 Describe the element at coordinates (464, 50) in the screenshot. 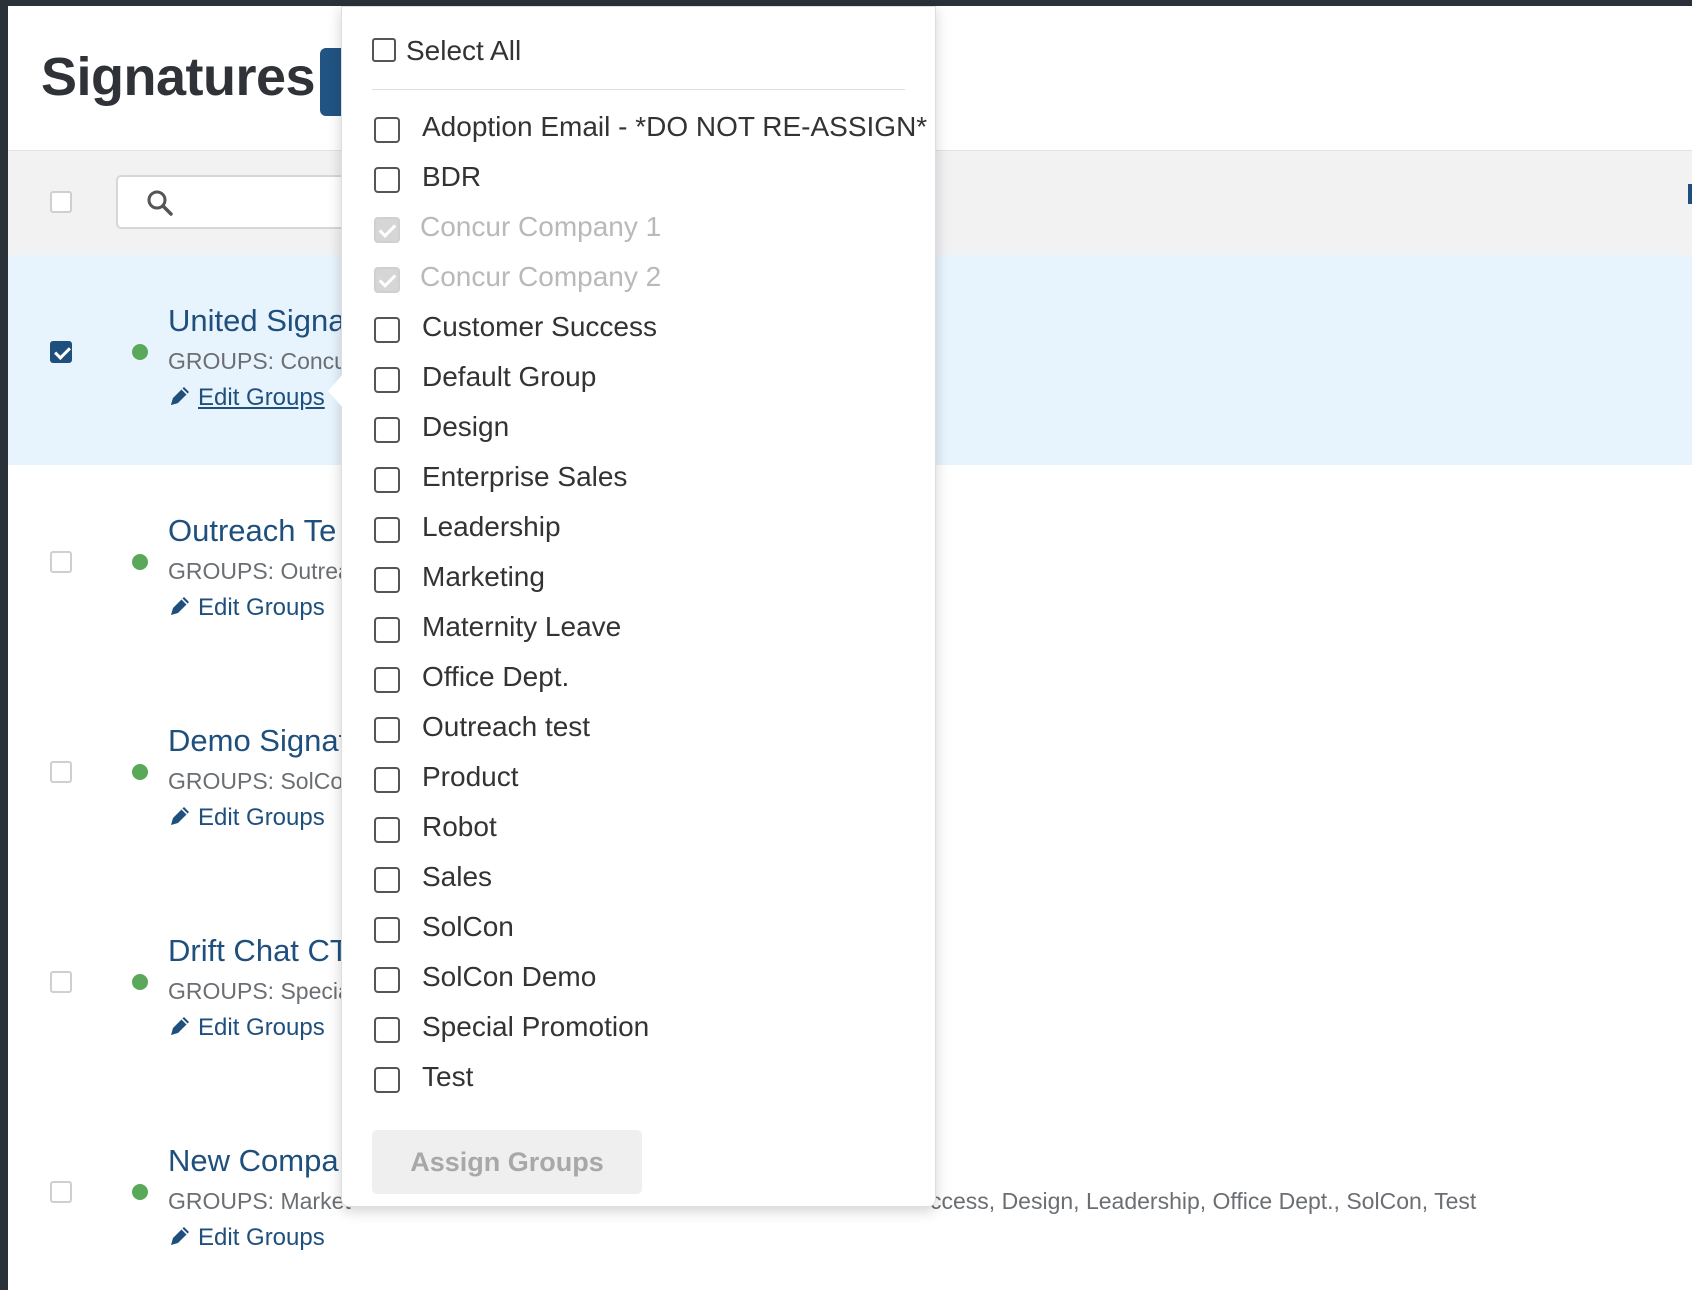

I see `select-all-label: Select All` at that location.